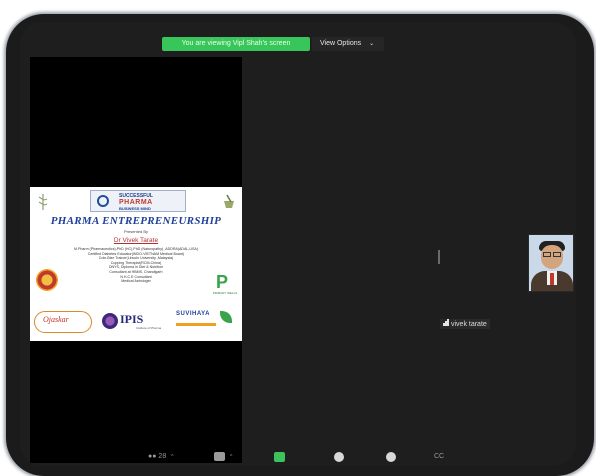 This screenshot has height=476, width=596. What do you see at coordinates (43, 202) in the screenshot?
I see `caduceus-icon` at bounding box center [43, 202].